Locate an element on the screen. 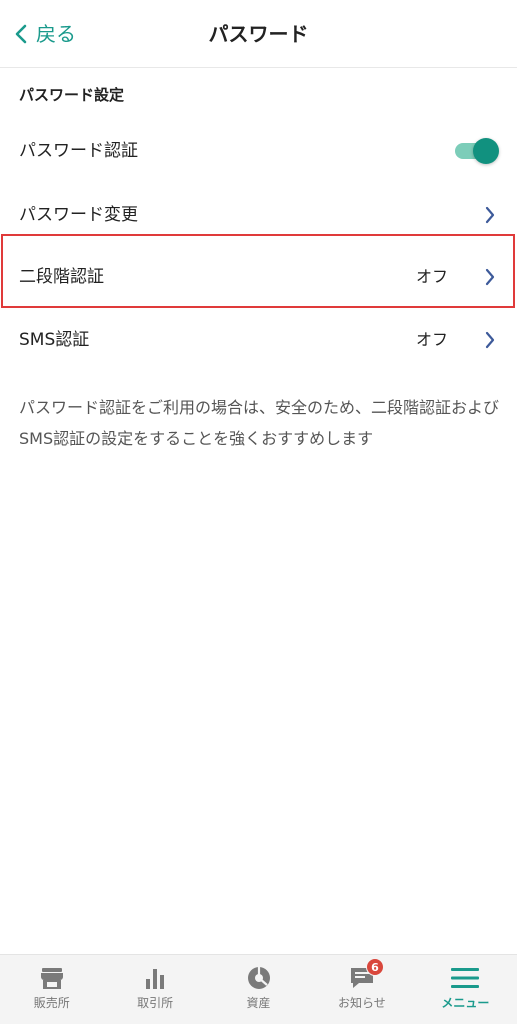 The width and height of the screenshot is (517, 1024). nav-item-menu: メニュー is located at coordinates (465, 989).